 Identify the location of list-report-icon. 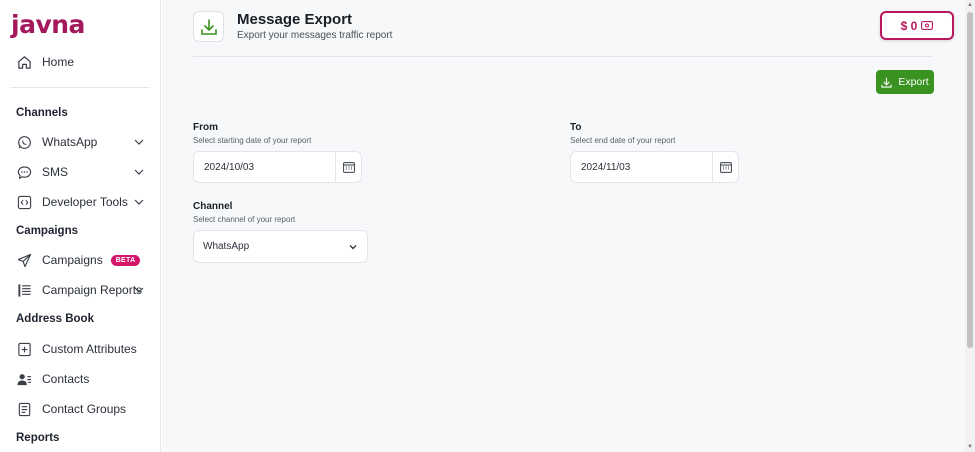
(24, 290).